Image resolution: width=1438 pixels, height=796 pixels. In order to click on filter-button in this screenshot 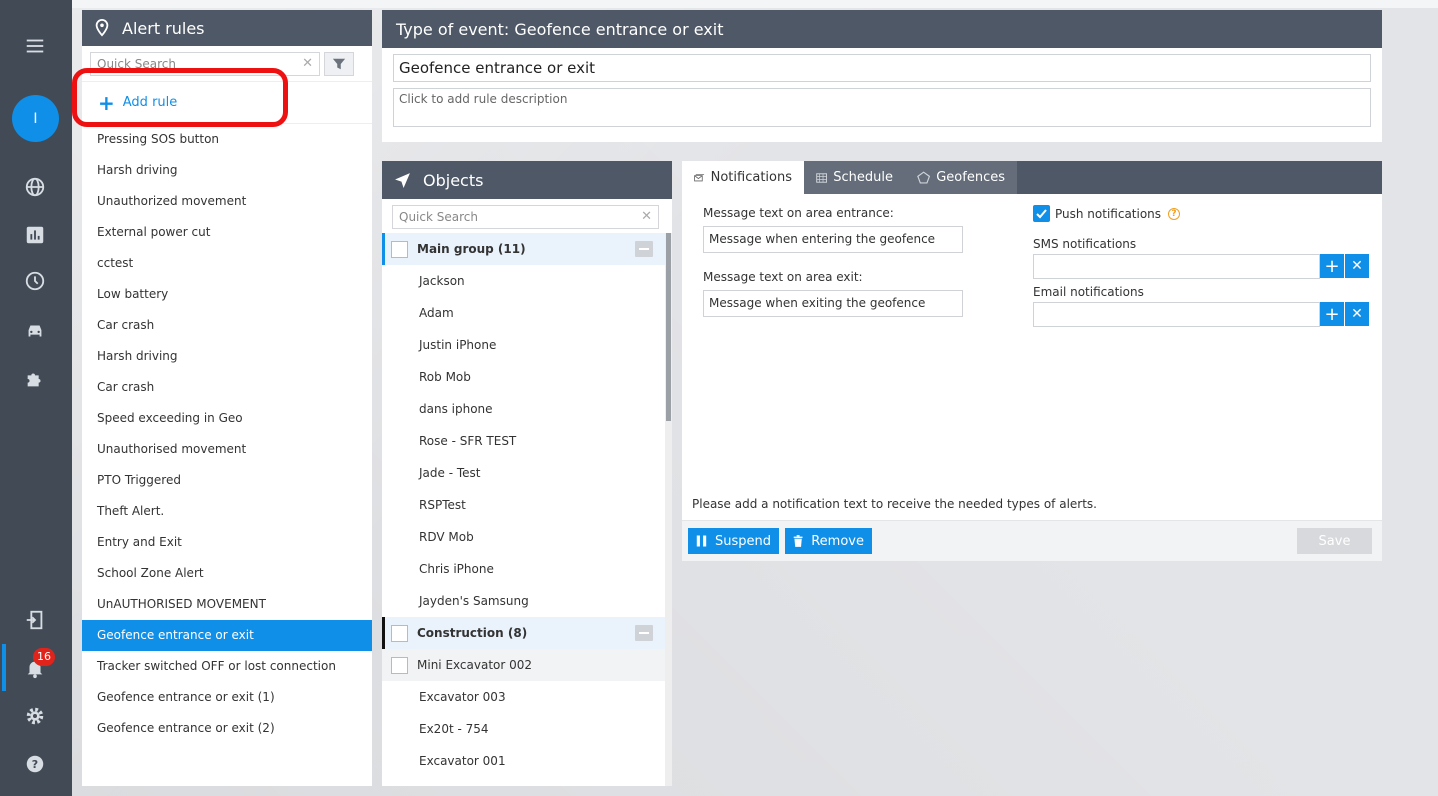, I will do `click(339, 63)`.